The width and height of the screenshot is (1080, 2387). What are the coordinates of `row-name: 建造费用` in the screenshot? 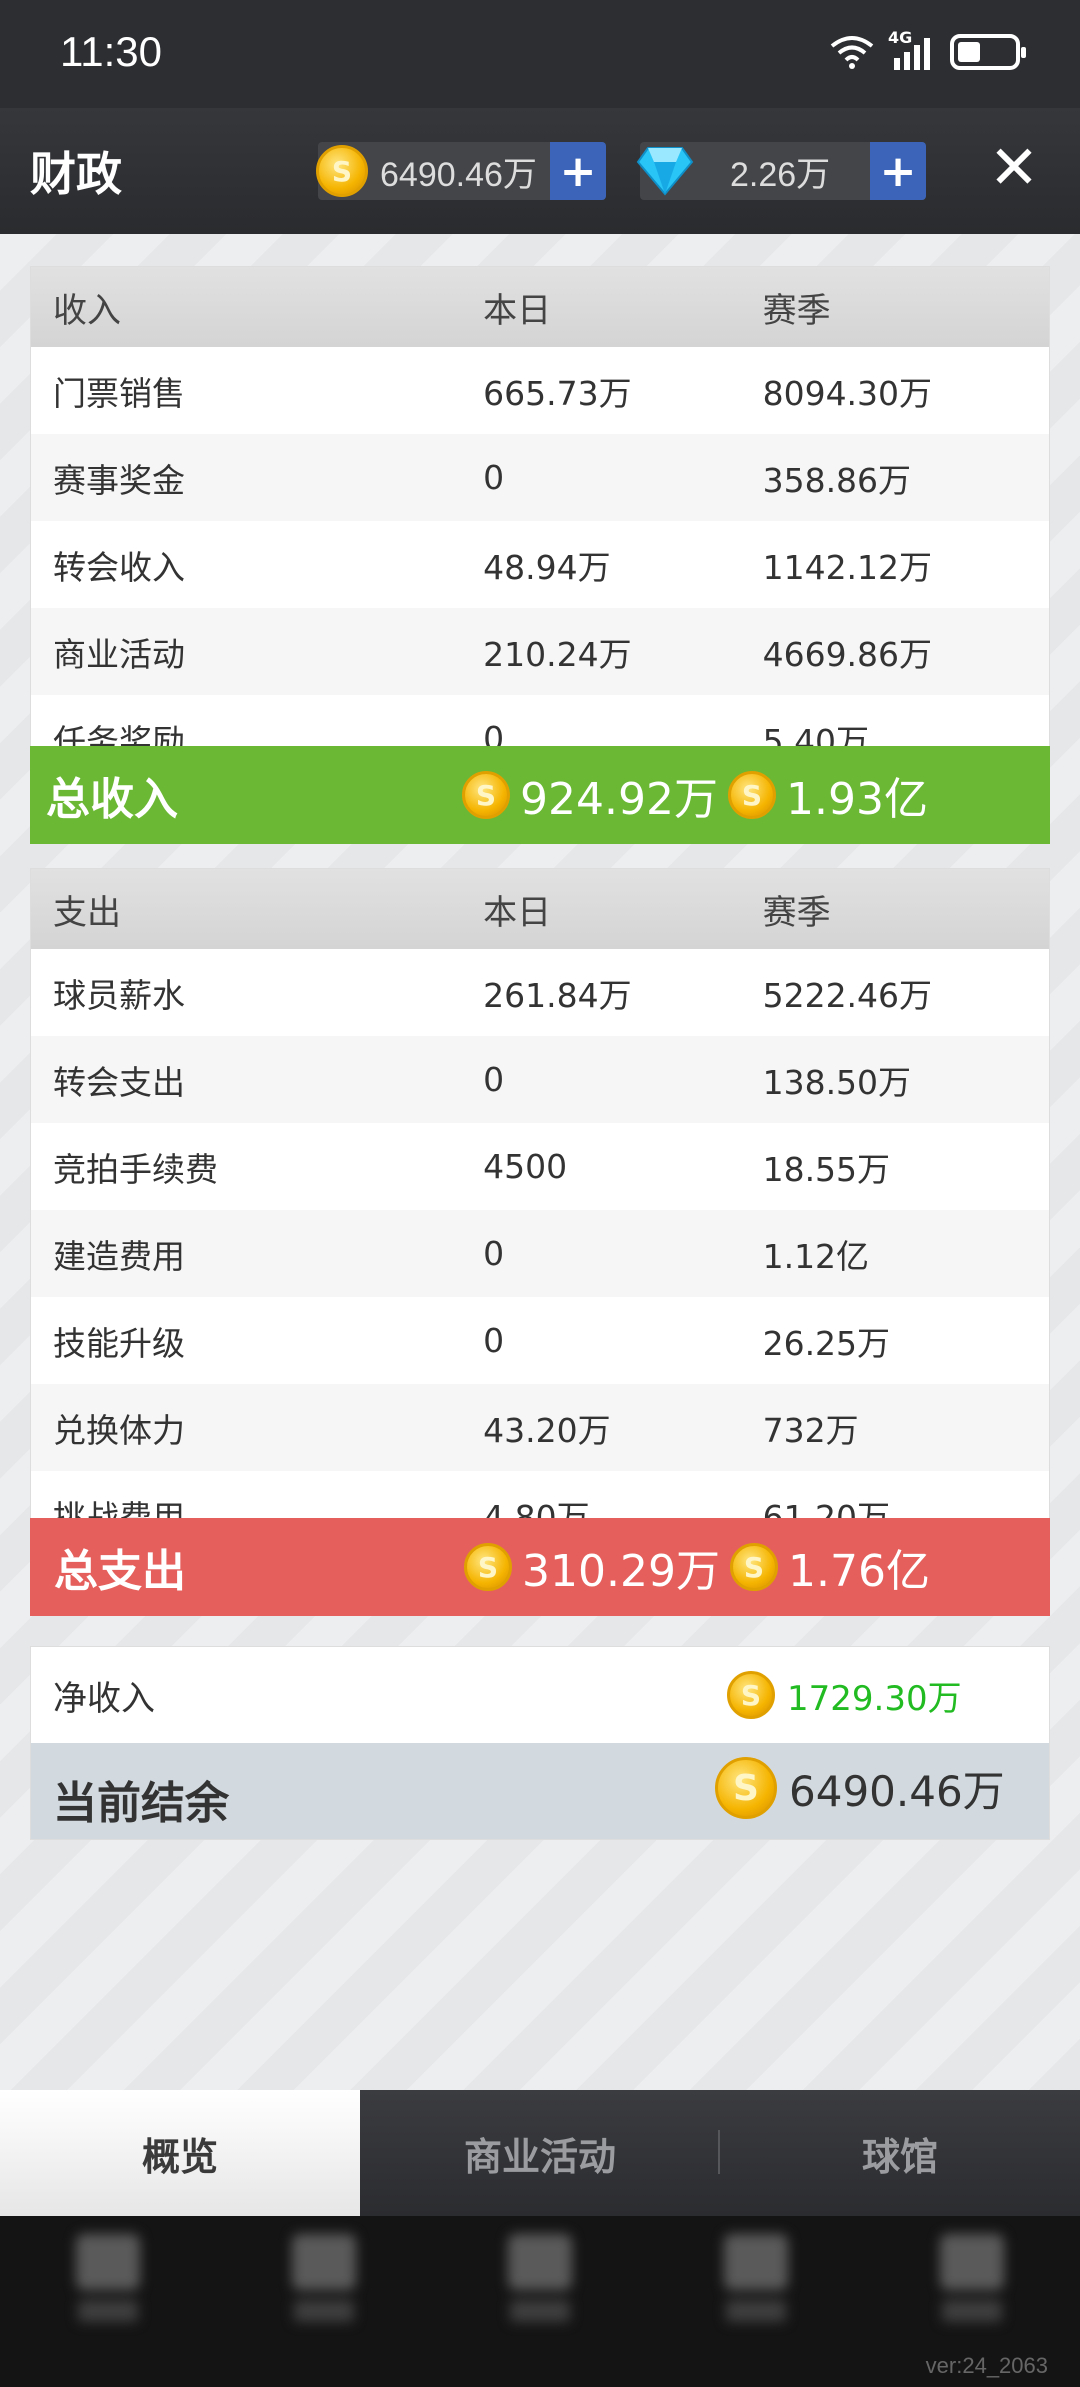 It's located at (119, 1256).